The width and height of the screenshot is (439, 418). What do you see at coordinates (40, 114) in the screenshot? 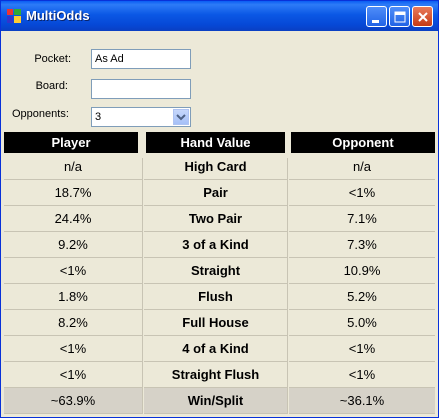
I see `opponents-label: Opponents:` at bounding box center [40, 114].